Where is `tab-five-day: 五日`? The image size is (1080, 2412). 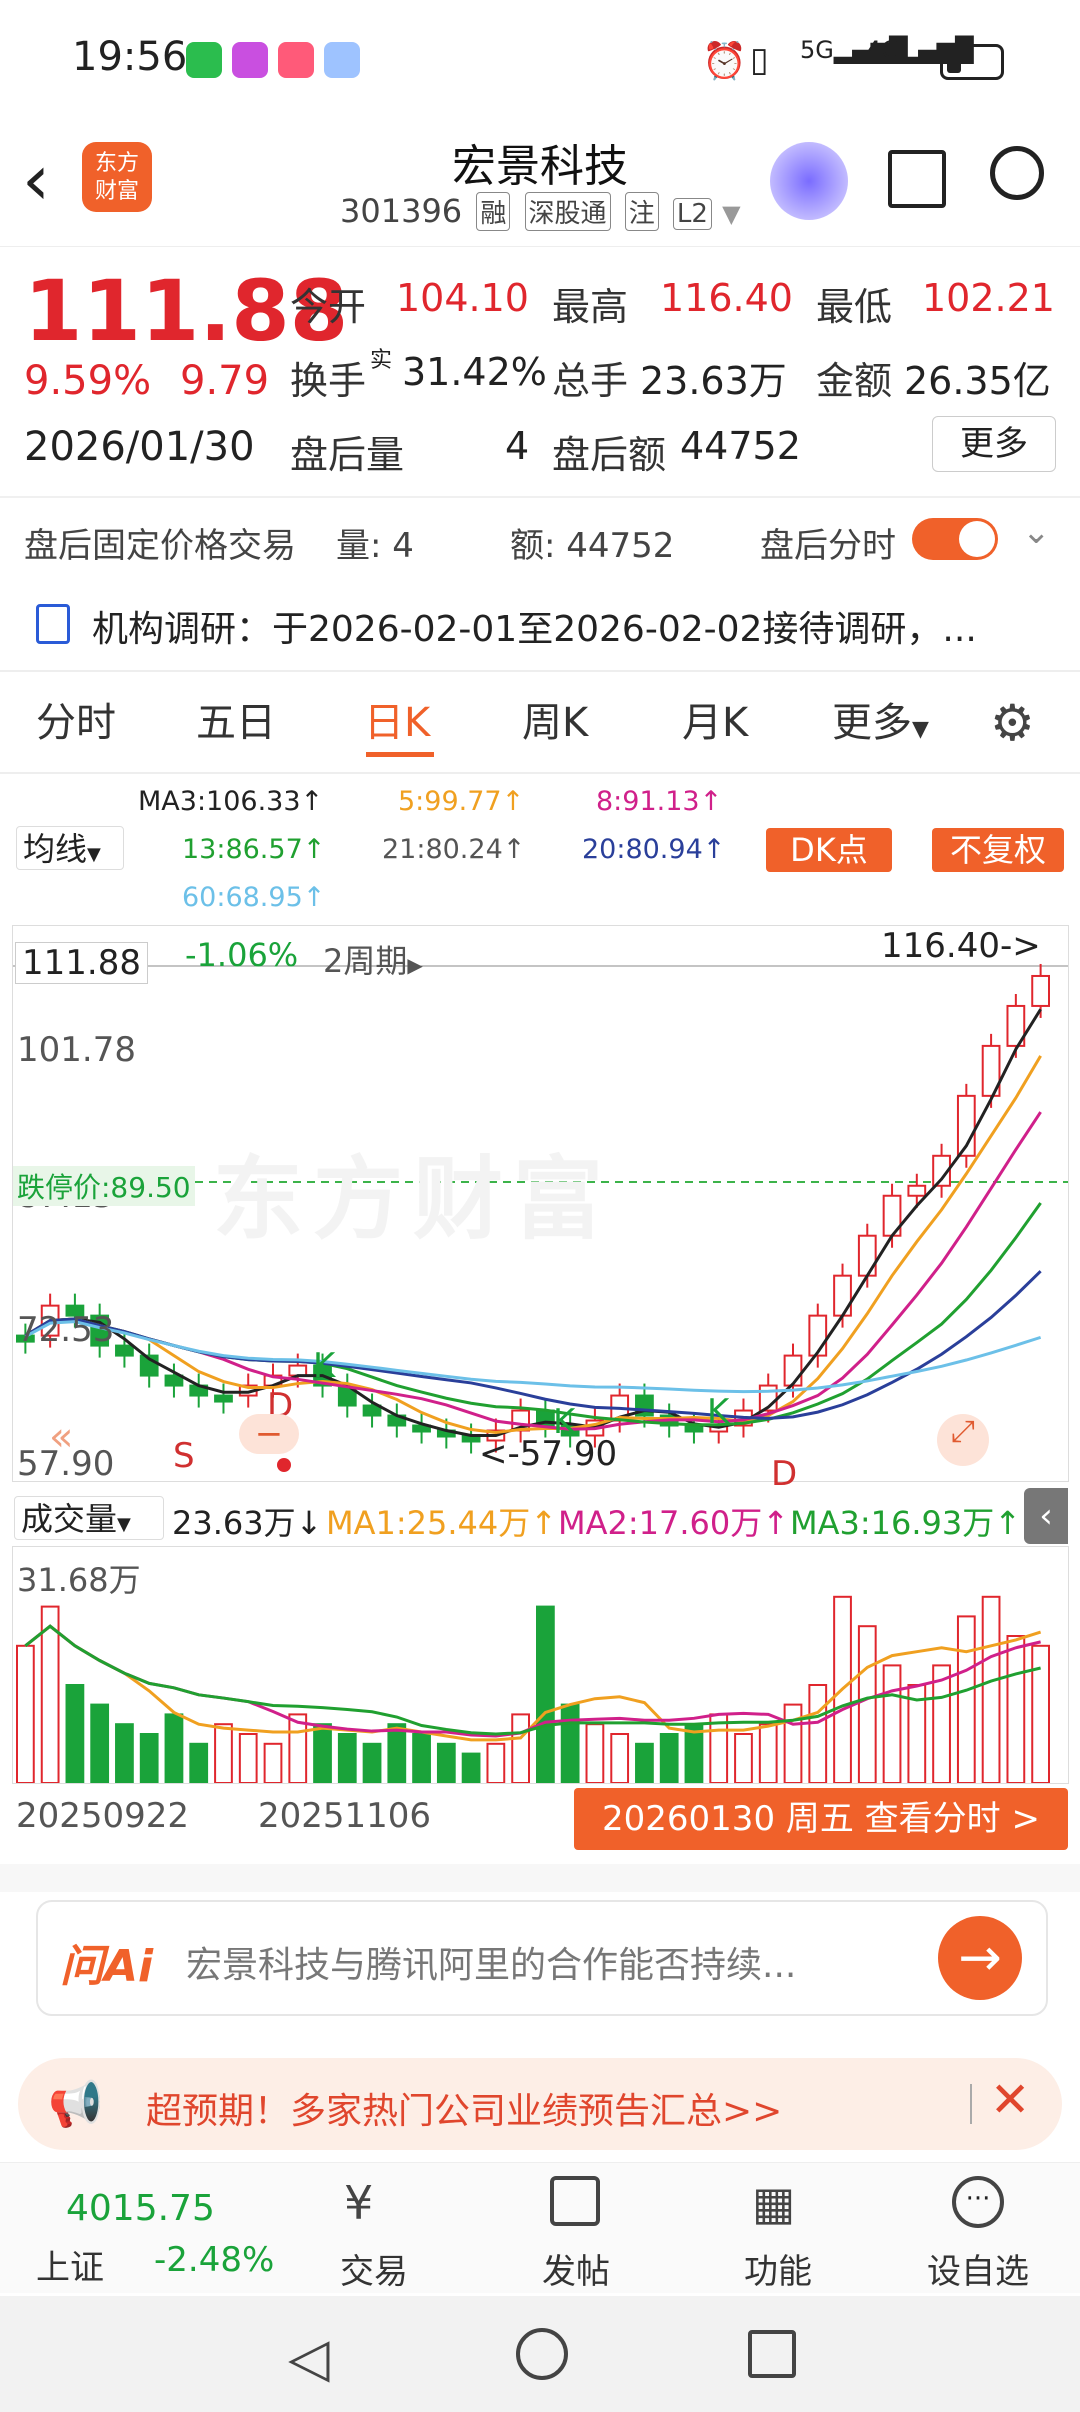
tab-five-day: 五日 is located at coordinates (236, 719).